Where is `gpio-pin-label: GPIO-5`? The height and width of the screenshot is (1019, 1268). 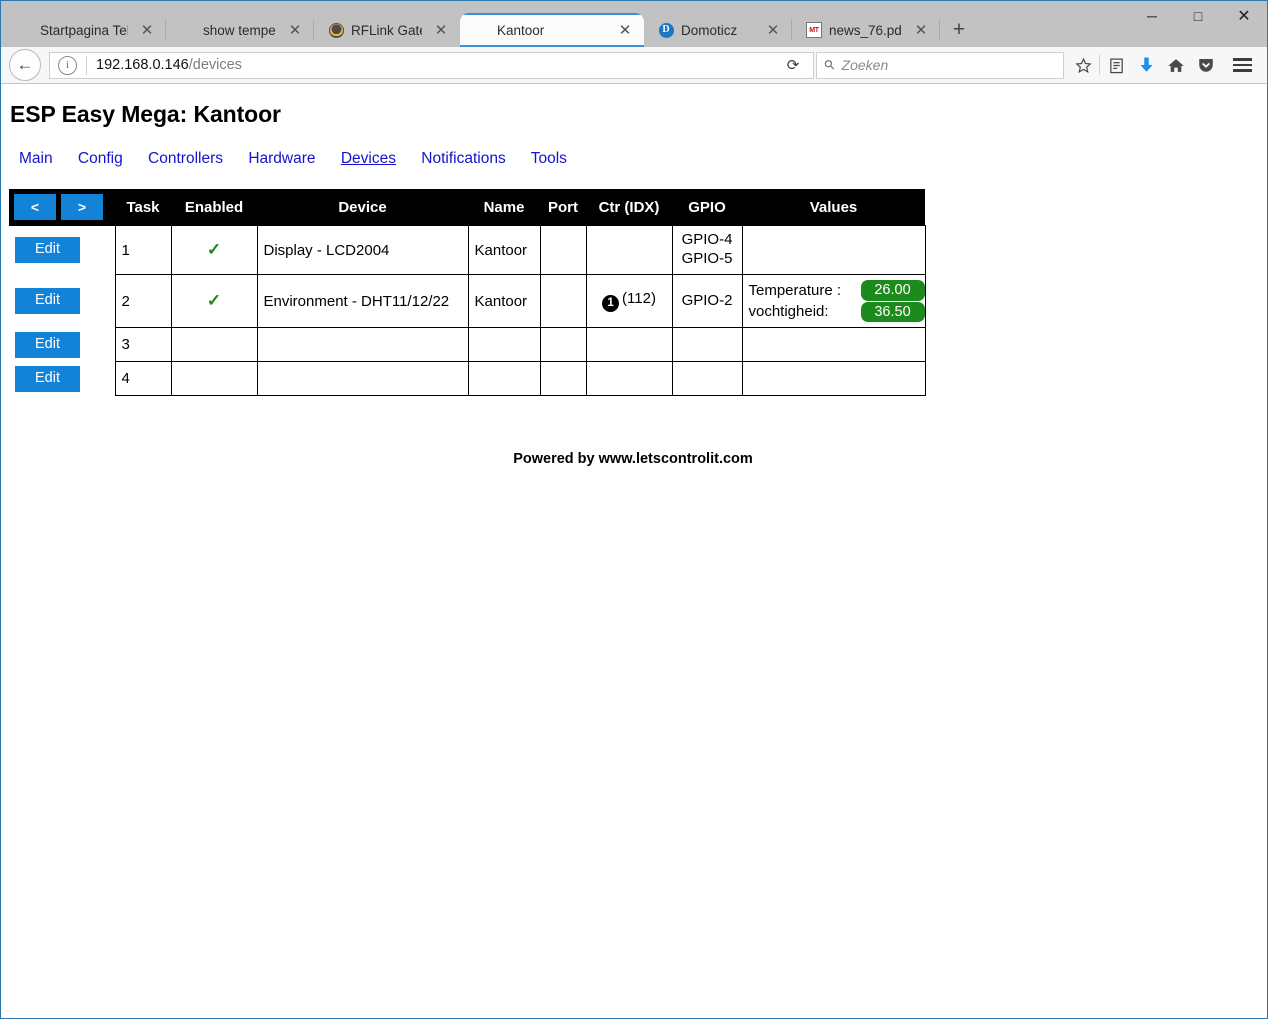
gpio-pin-label: GPIO-5 is located at coordinates (707, 258).